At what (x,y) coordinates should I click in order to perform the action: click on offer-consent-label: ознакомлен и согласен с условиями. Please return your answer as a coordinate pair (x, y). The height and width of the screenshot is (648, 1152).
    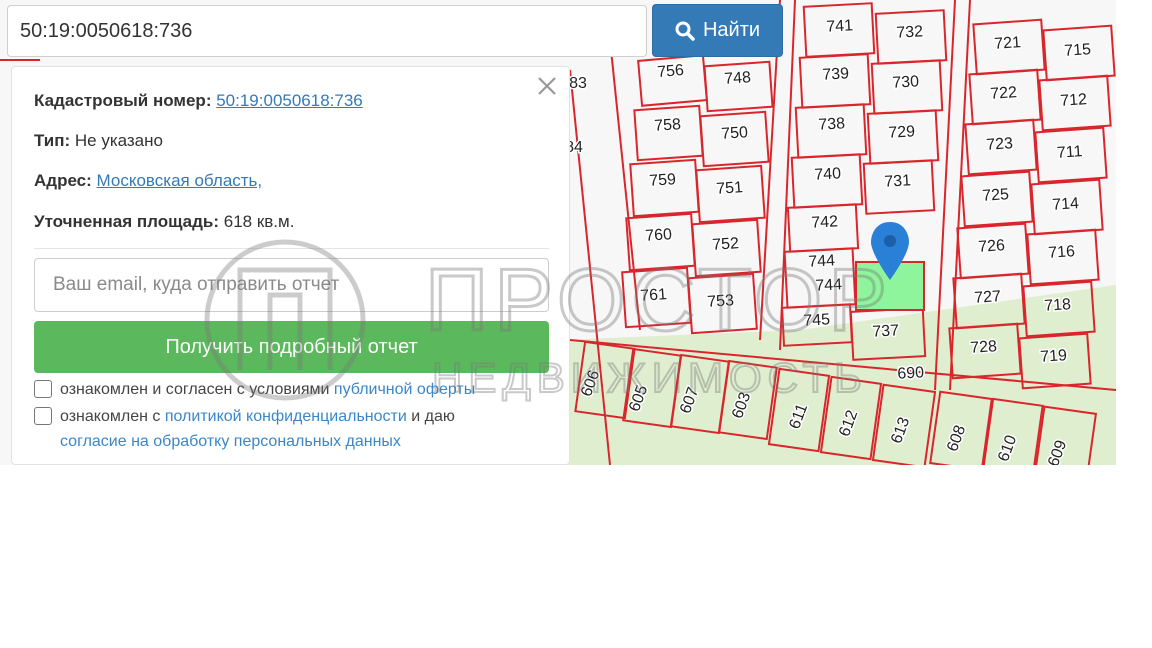
    Looking at the image, I should click on (197, 389).